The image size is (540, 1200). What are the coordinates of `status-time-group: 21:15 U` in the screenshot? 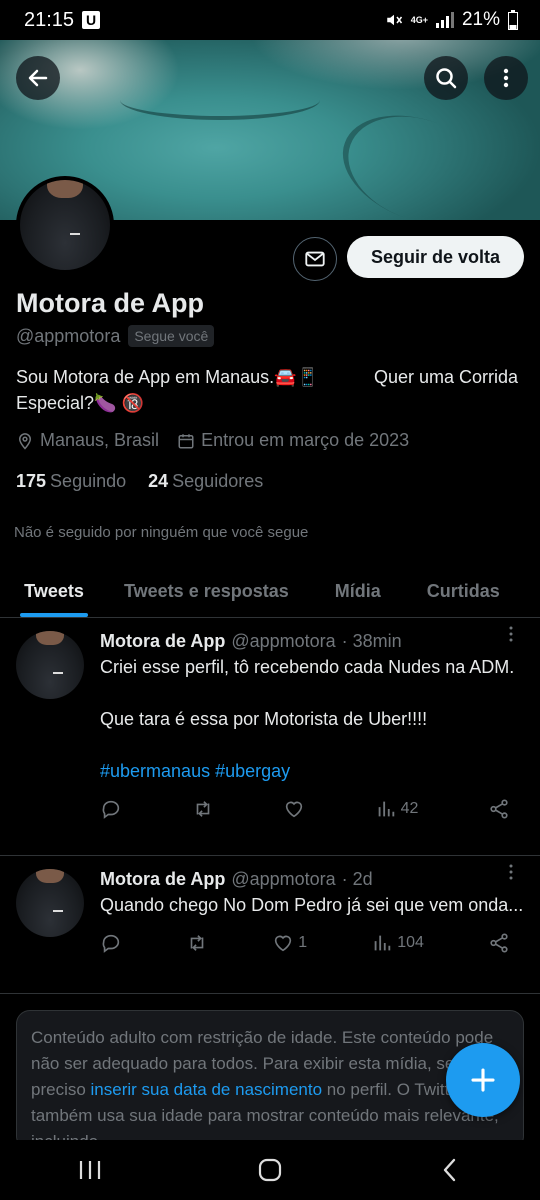 It's located at (62, 20).